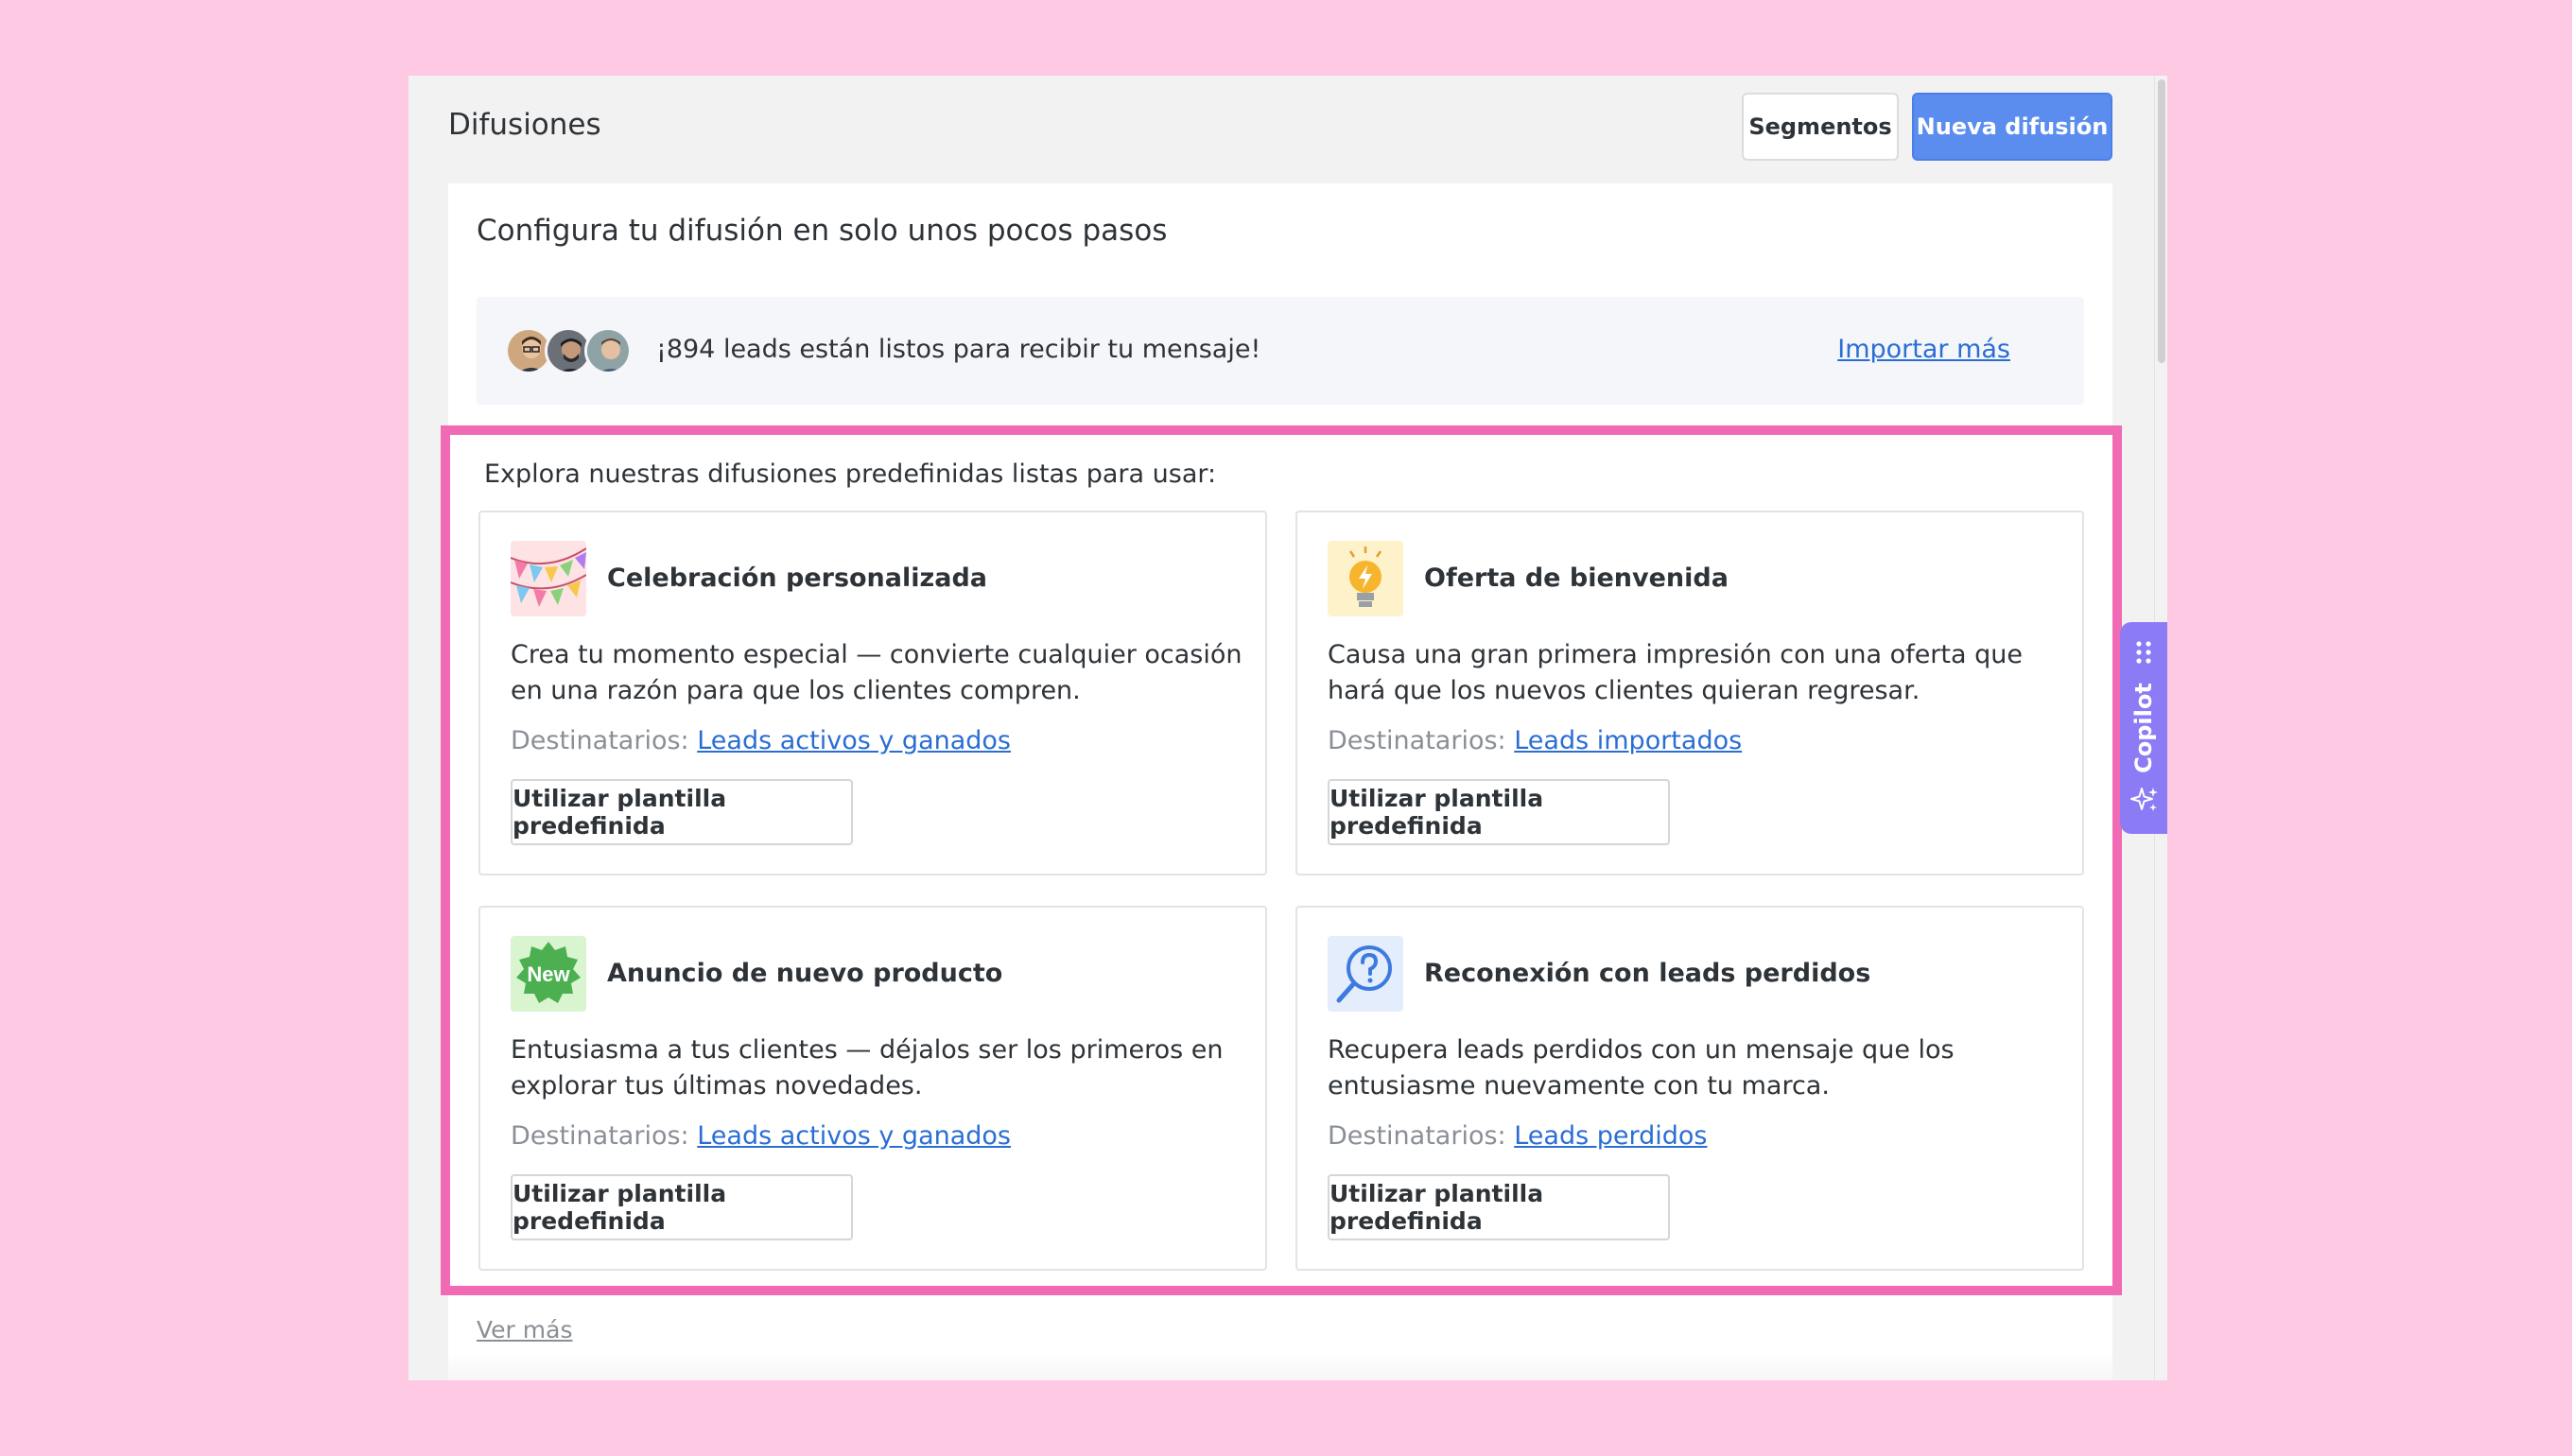 The width and height of the screenshot is (2572, 1456). Describe the element at coordinates (1280, 1366) in the screenshot. I see `bottom-fade` at that location.